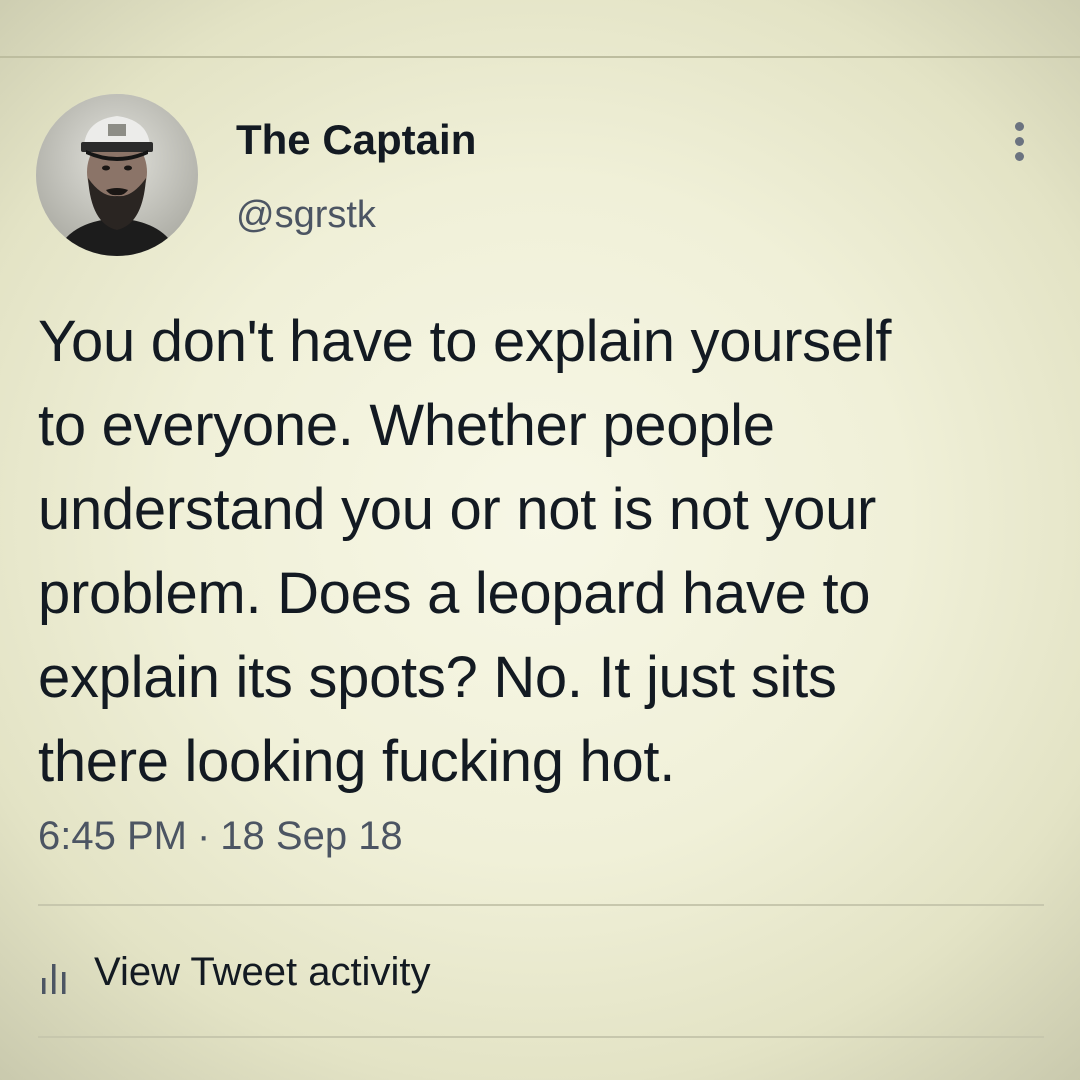  Describe the element at coordinates (357, 761) in the screenshot. I see `tweet-text-line: there looking fucking hot.` at that location.